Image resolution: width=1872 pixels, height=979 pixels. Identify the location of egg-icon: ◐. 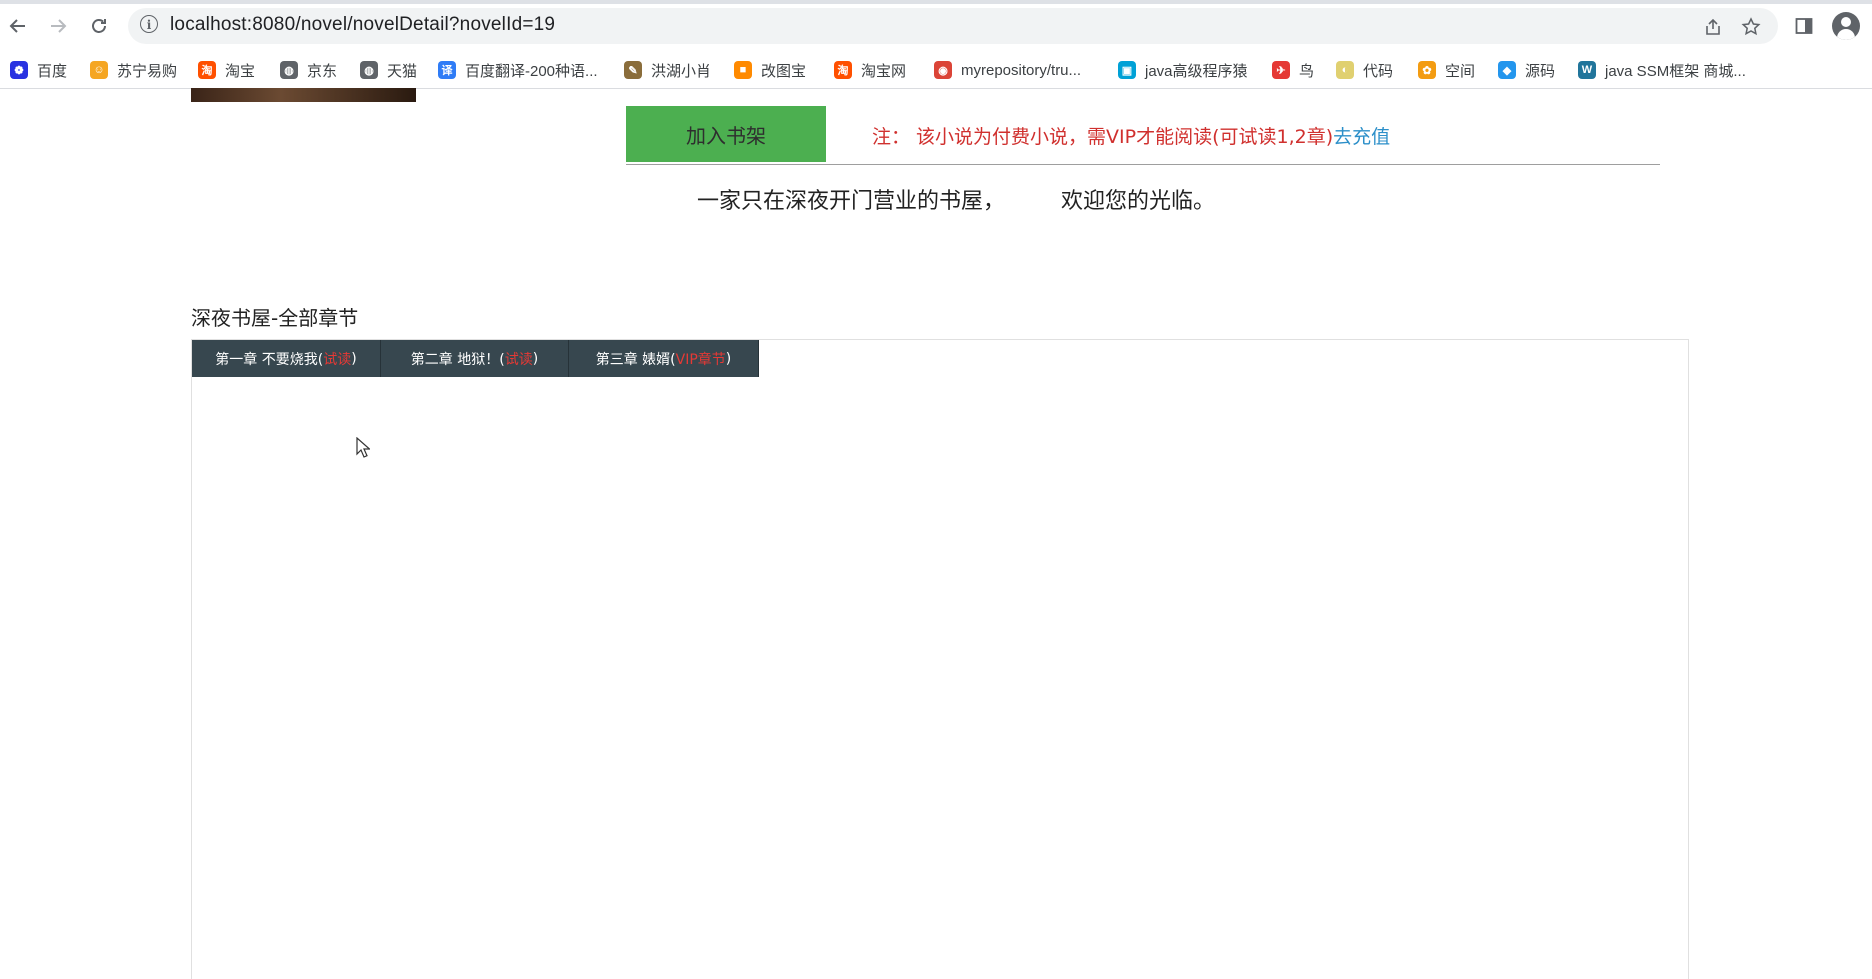
(1345, 70).